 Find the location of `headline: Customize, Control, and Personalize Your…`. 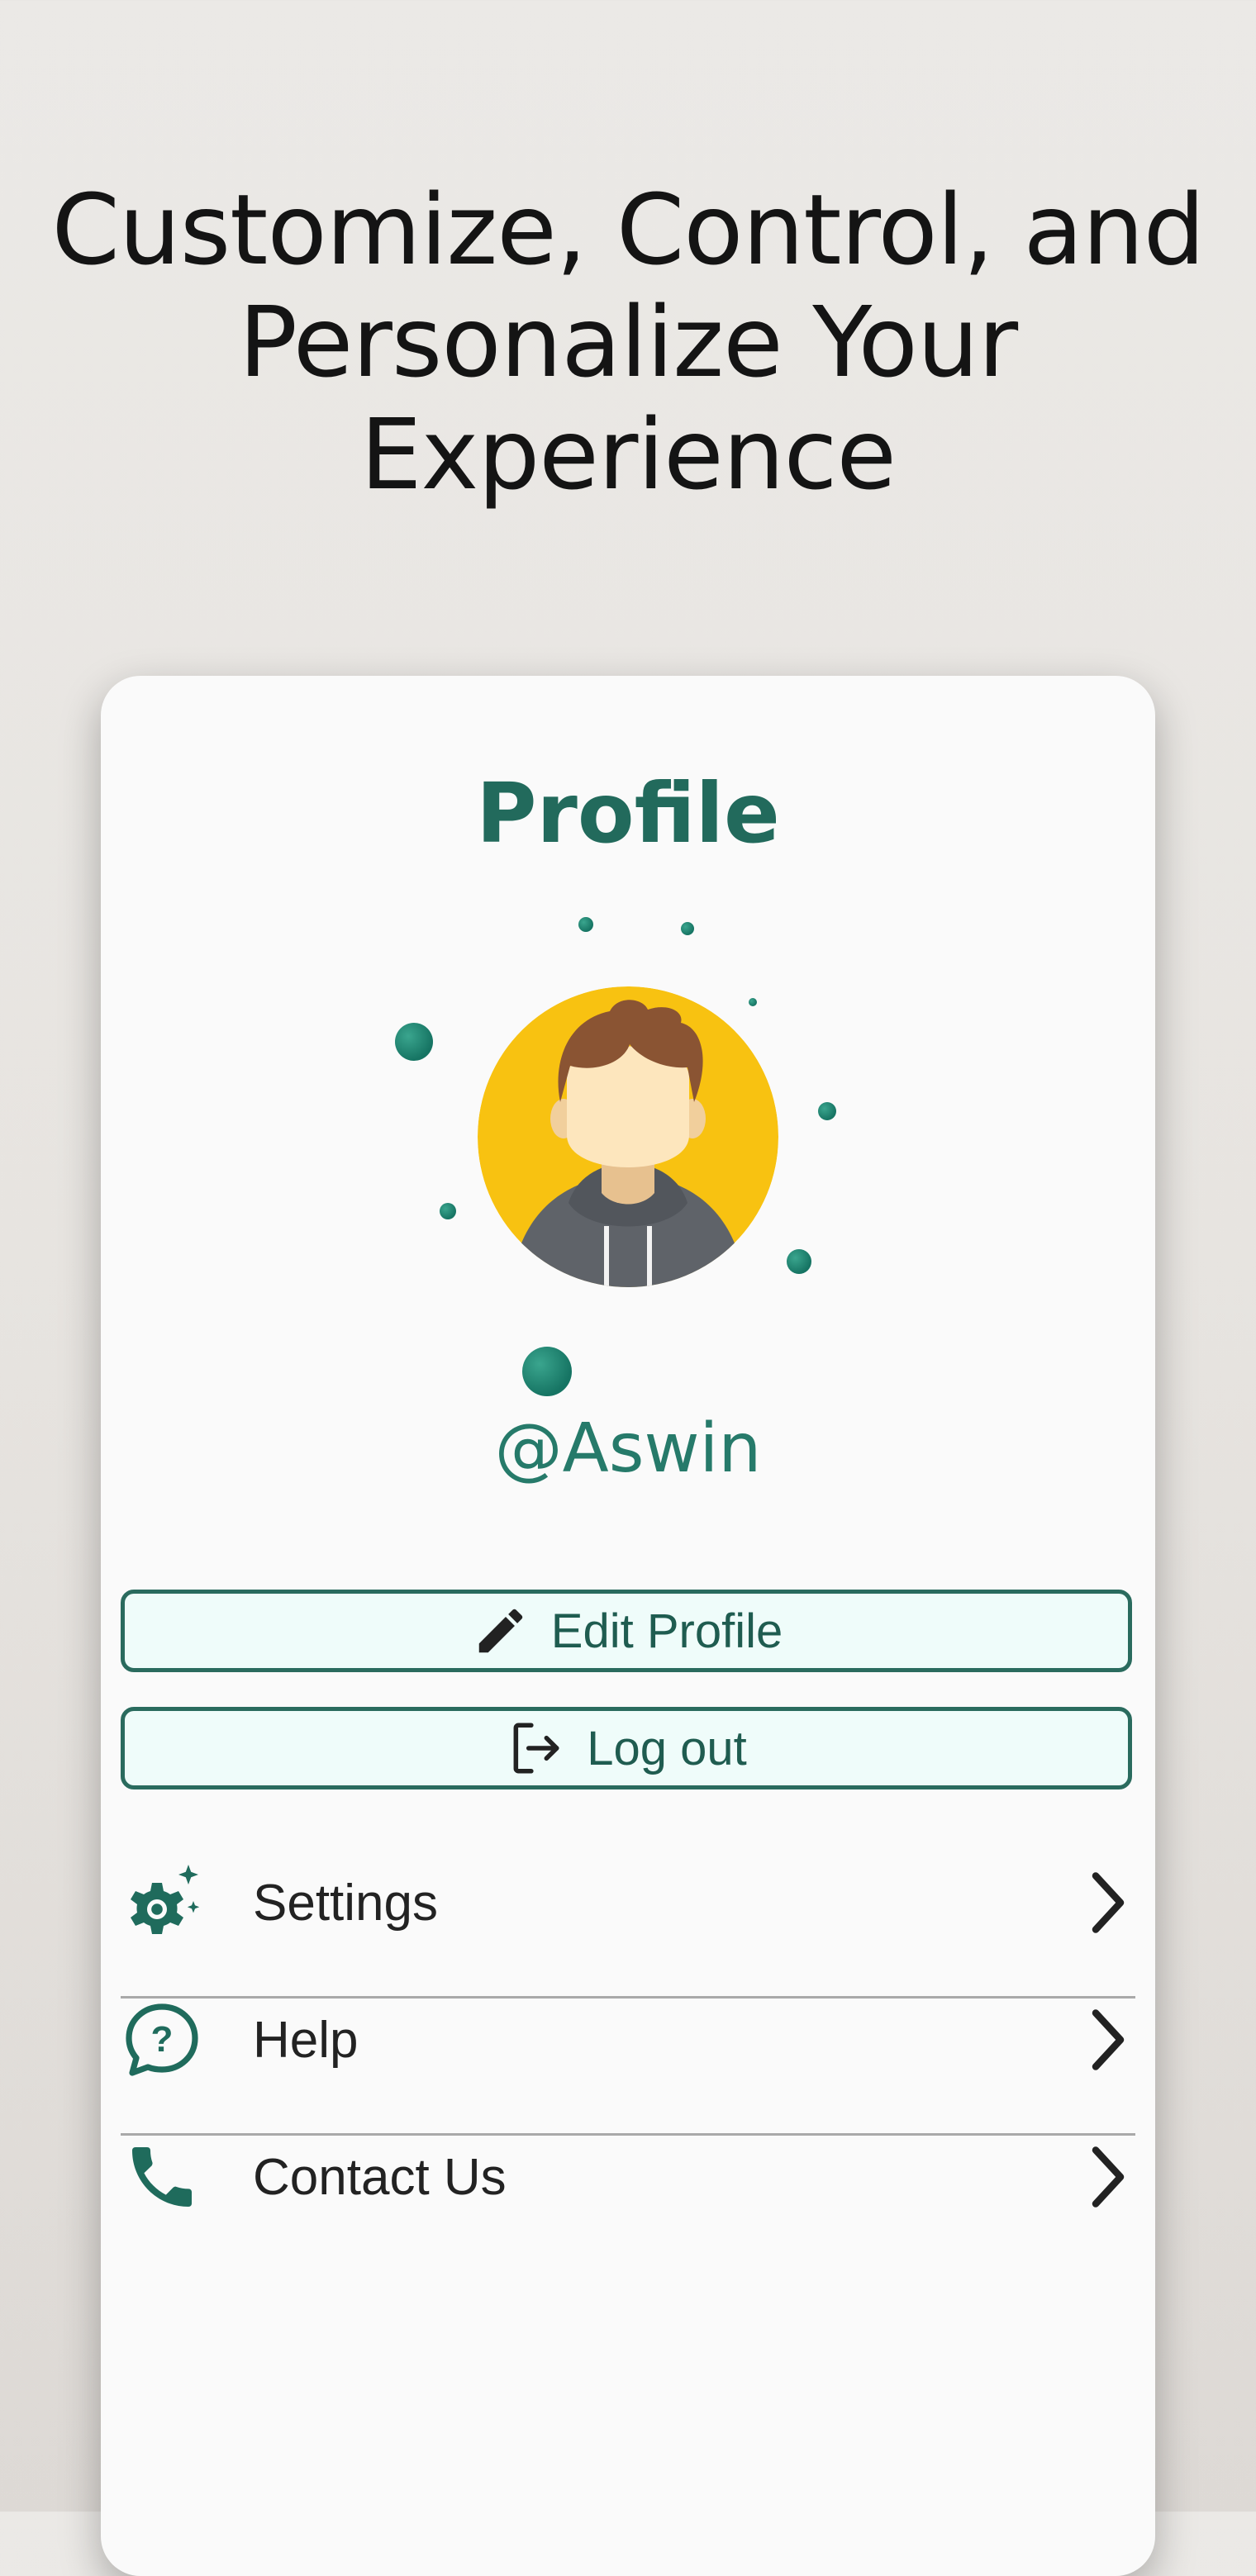

headline: Customize, Control, and Personalize Your… is located at coordinates (628, 342).